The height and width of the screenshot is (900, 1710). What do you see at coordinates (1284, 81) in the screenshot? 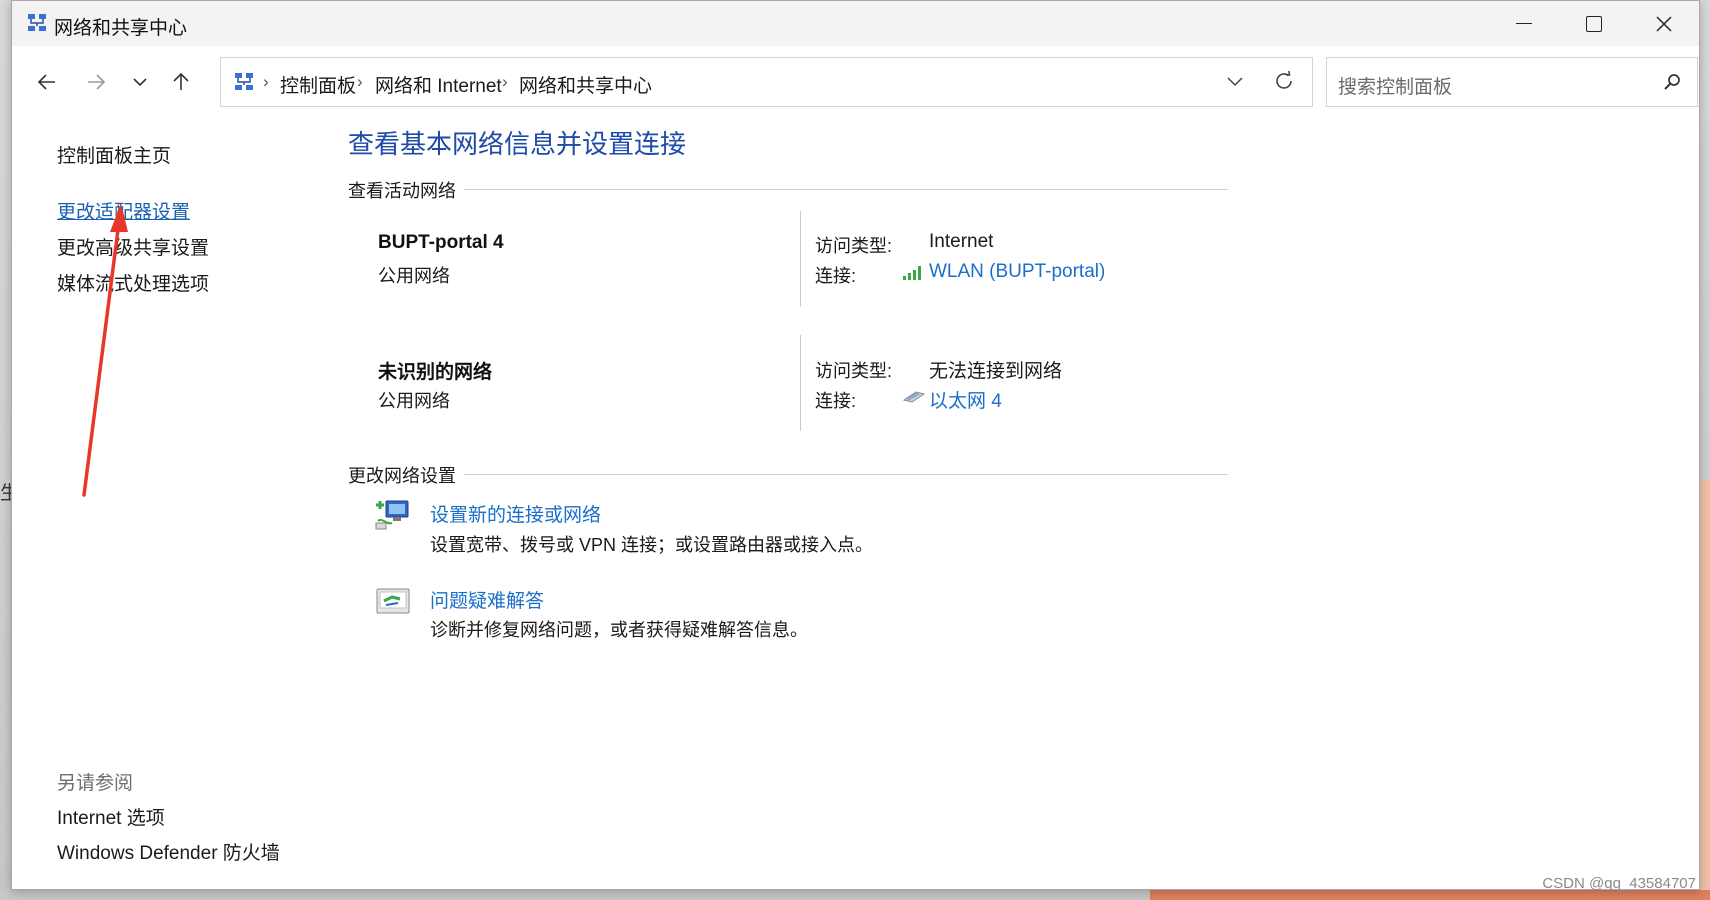
I see `refresh-icon` at bounding box center [1284, 81].